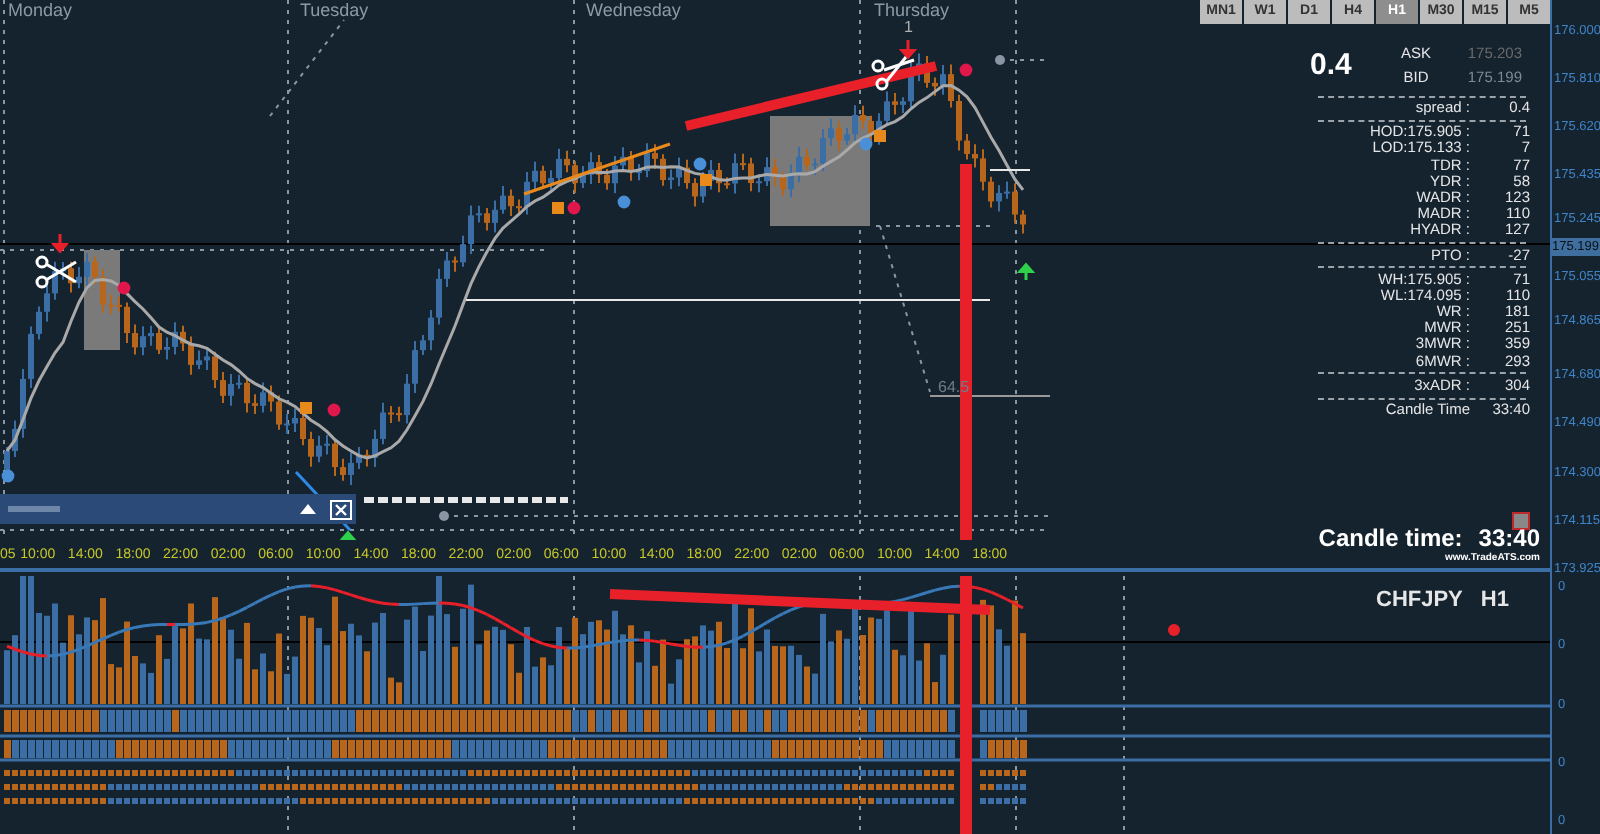 The height and width of the screenshot is (834, 1600). I want to click on signal-count-label: 1, so click(908, 27).